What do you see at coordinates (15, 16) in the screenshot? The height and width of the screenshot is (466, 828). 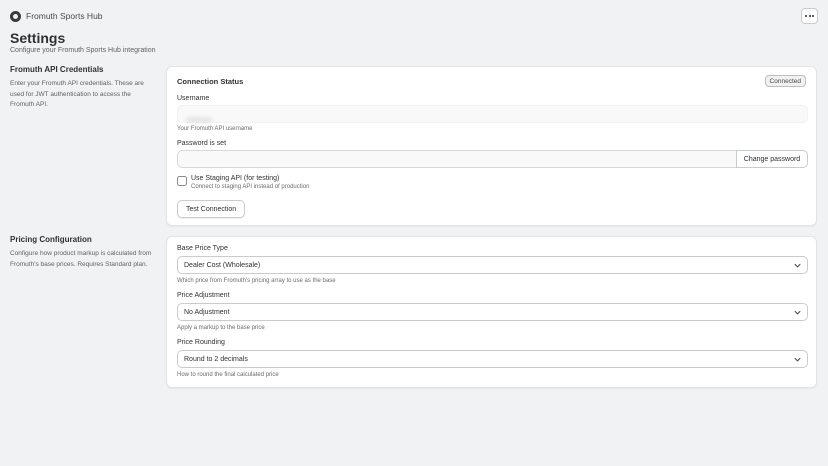 I see `app-logo-icon` at bounding box center [15, 16].